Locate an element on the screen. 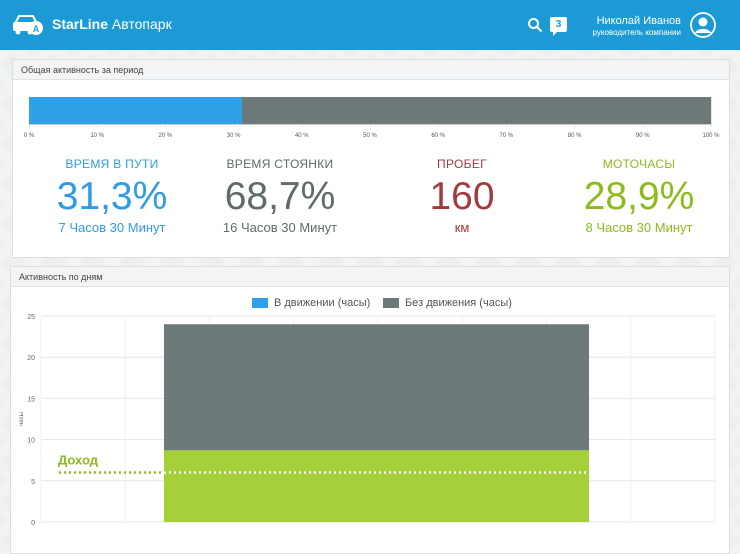  svg-text: A is located at coordinates (36, 29).